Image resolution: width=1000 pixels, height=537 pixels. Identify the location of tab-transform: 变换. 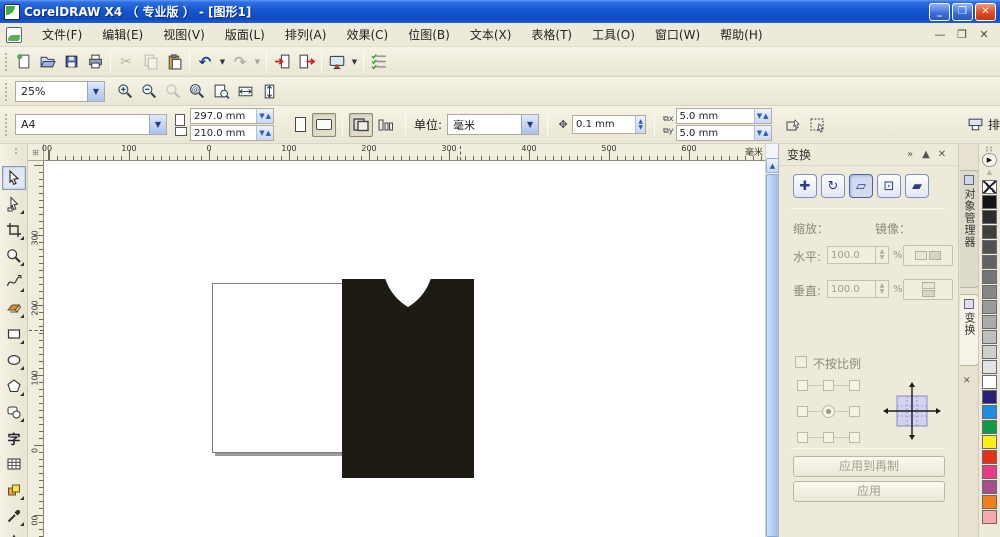
(969, 330).